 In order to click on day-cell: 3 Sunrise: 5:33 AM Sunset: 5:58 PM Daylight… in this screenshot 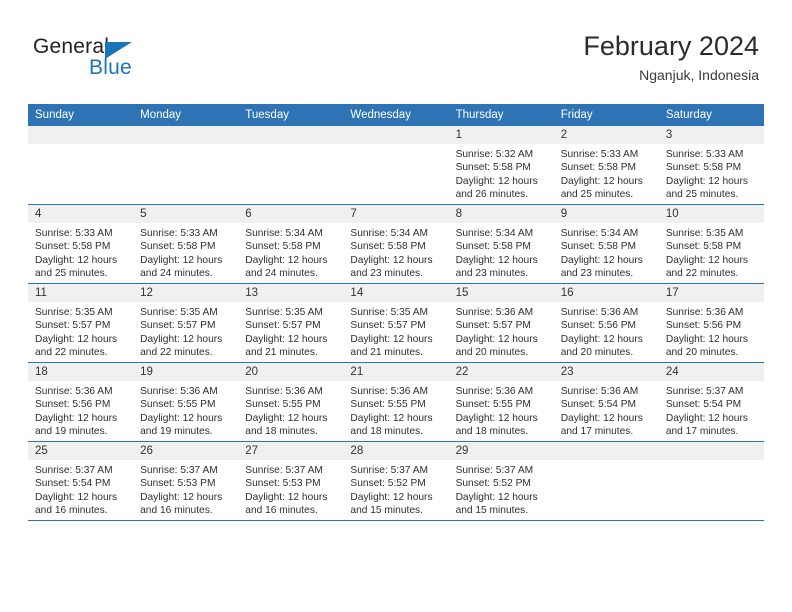, I will do `click(711, 165)`.